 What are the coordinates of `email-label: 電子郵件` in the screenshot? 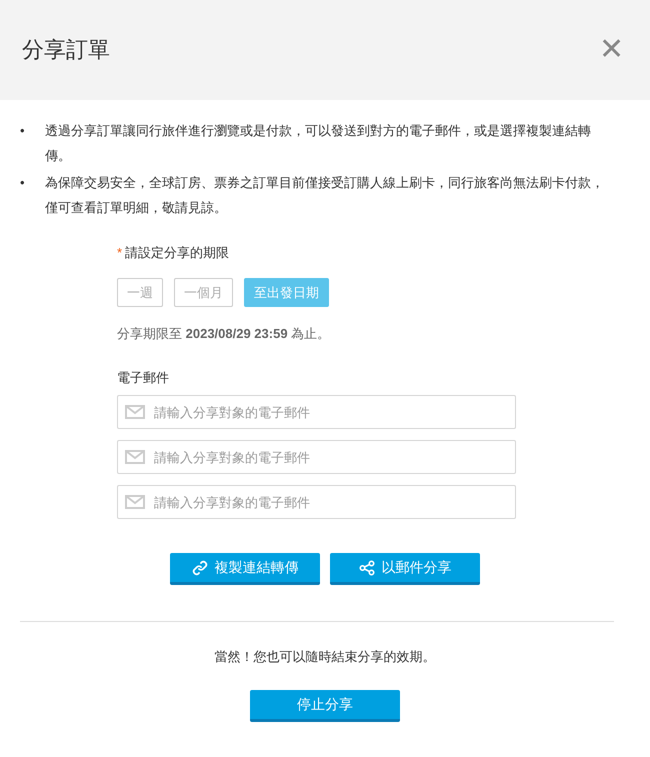 It's located at (143, 378).